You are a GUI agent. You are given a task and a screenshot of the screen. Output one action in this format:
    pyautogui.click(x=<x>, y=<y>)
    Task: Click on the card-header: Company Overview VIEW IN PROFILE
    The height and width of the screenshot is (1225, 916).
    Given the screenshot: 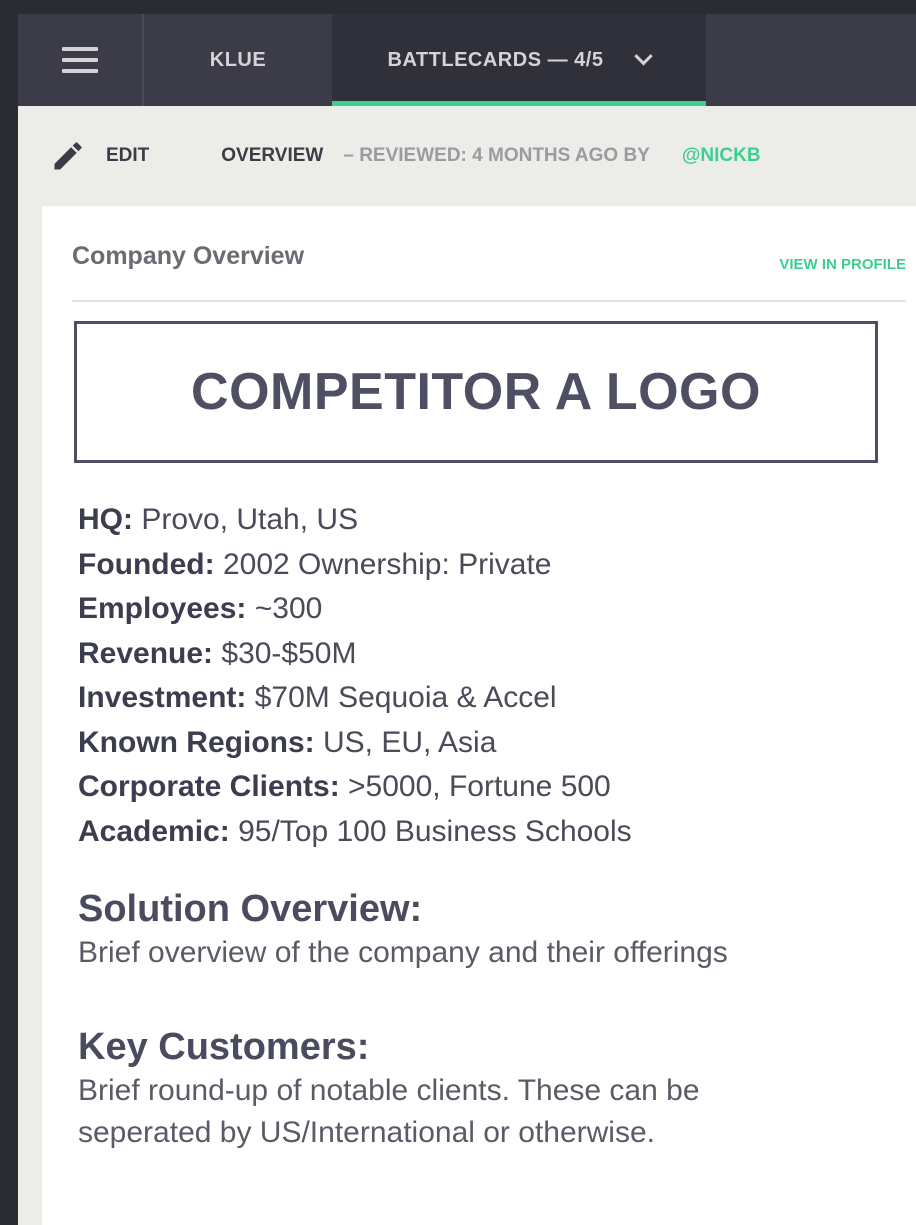 What is the action you would take?
    pyautogui.click(x=489, y=266)
    